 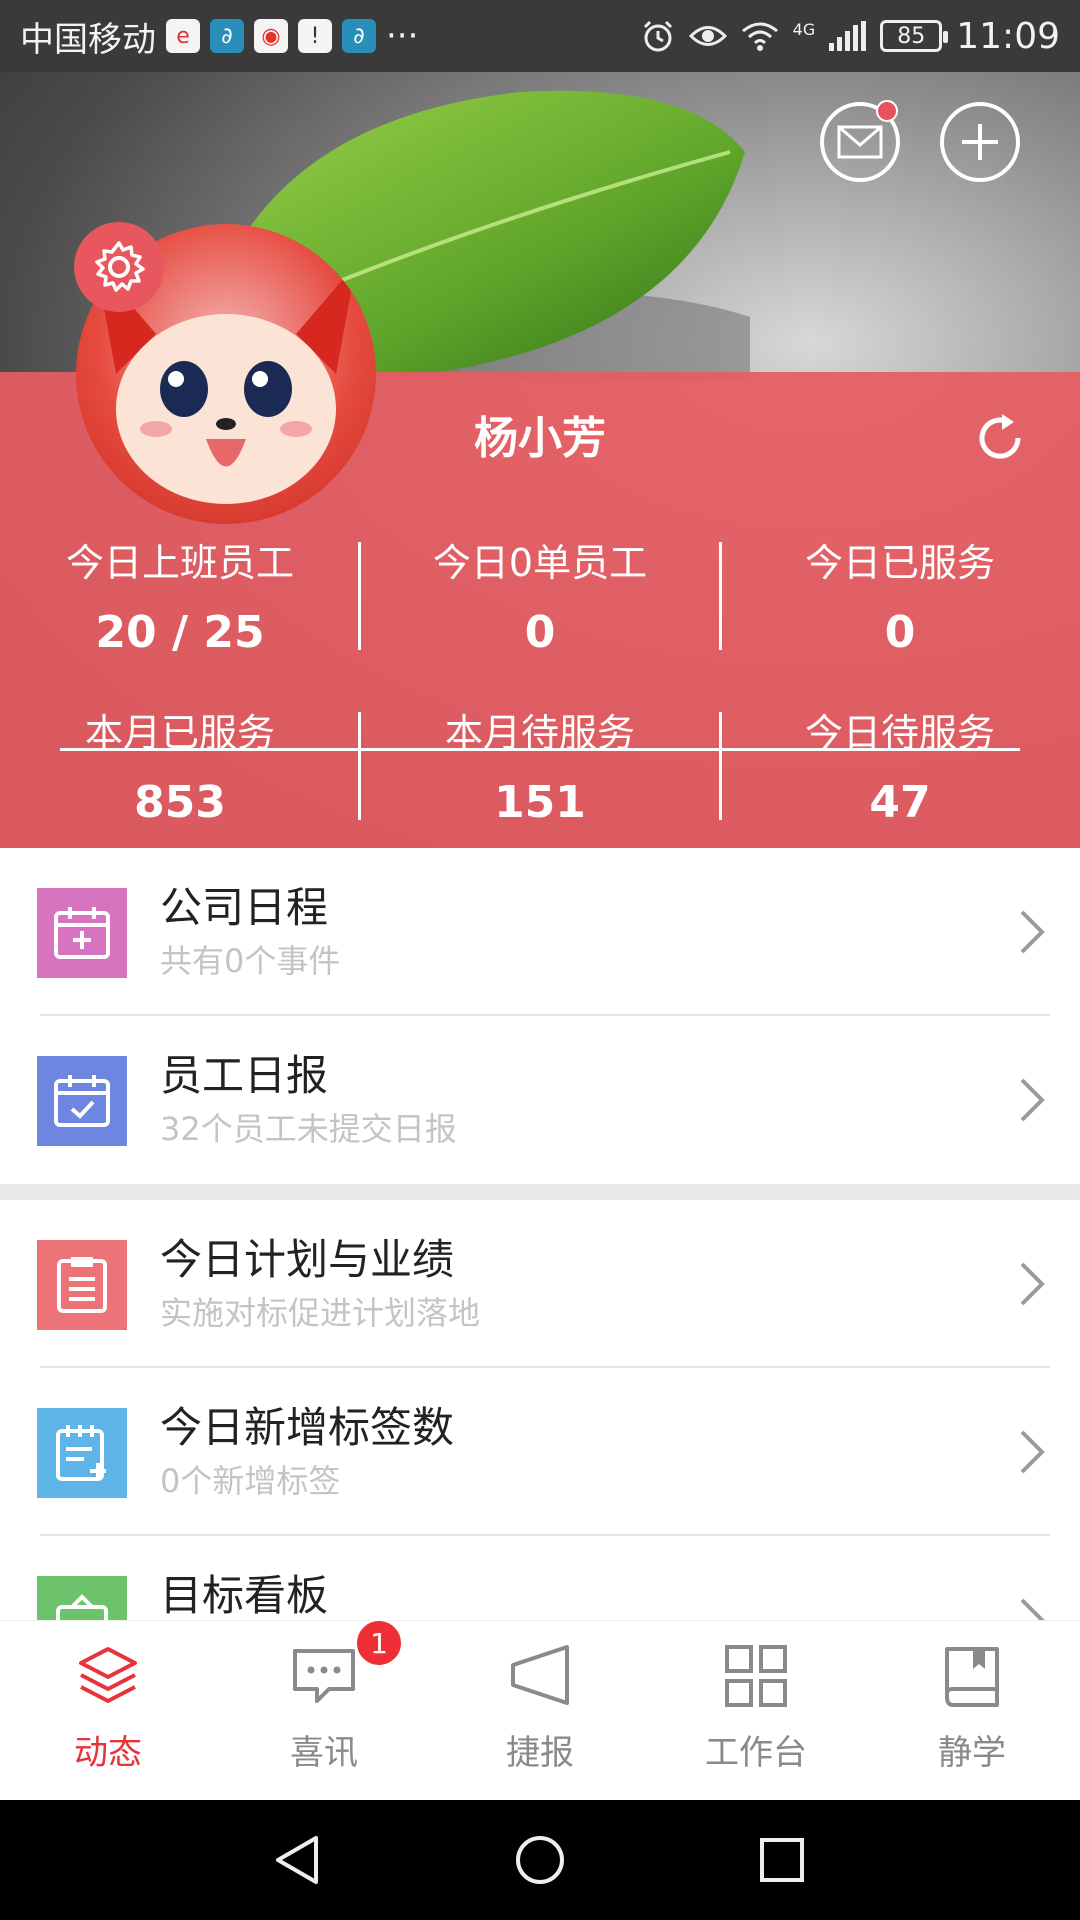 I want to click on list-item-title: 员工日报, so click(x=244, y=1075).